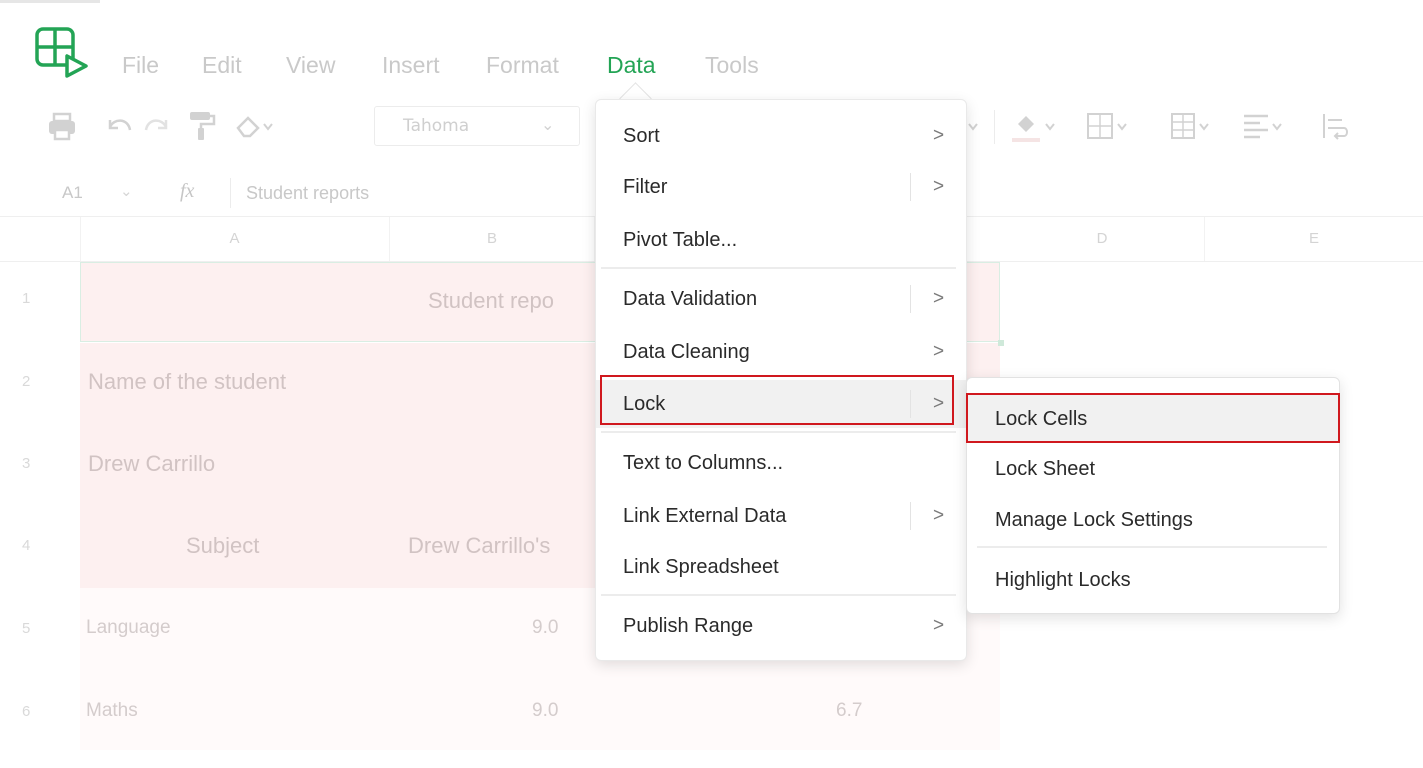 The image size is (1423, 768). Describe the element at coordinates (64, 54) in the screenshot. I see `sheet-logo-icon` at that location.